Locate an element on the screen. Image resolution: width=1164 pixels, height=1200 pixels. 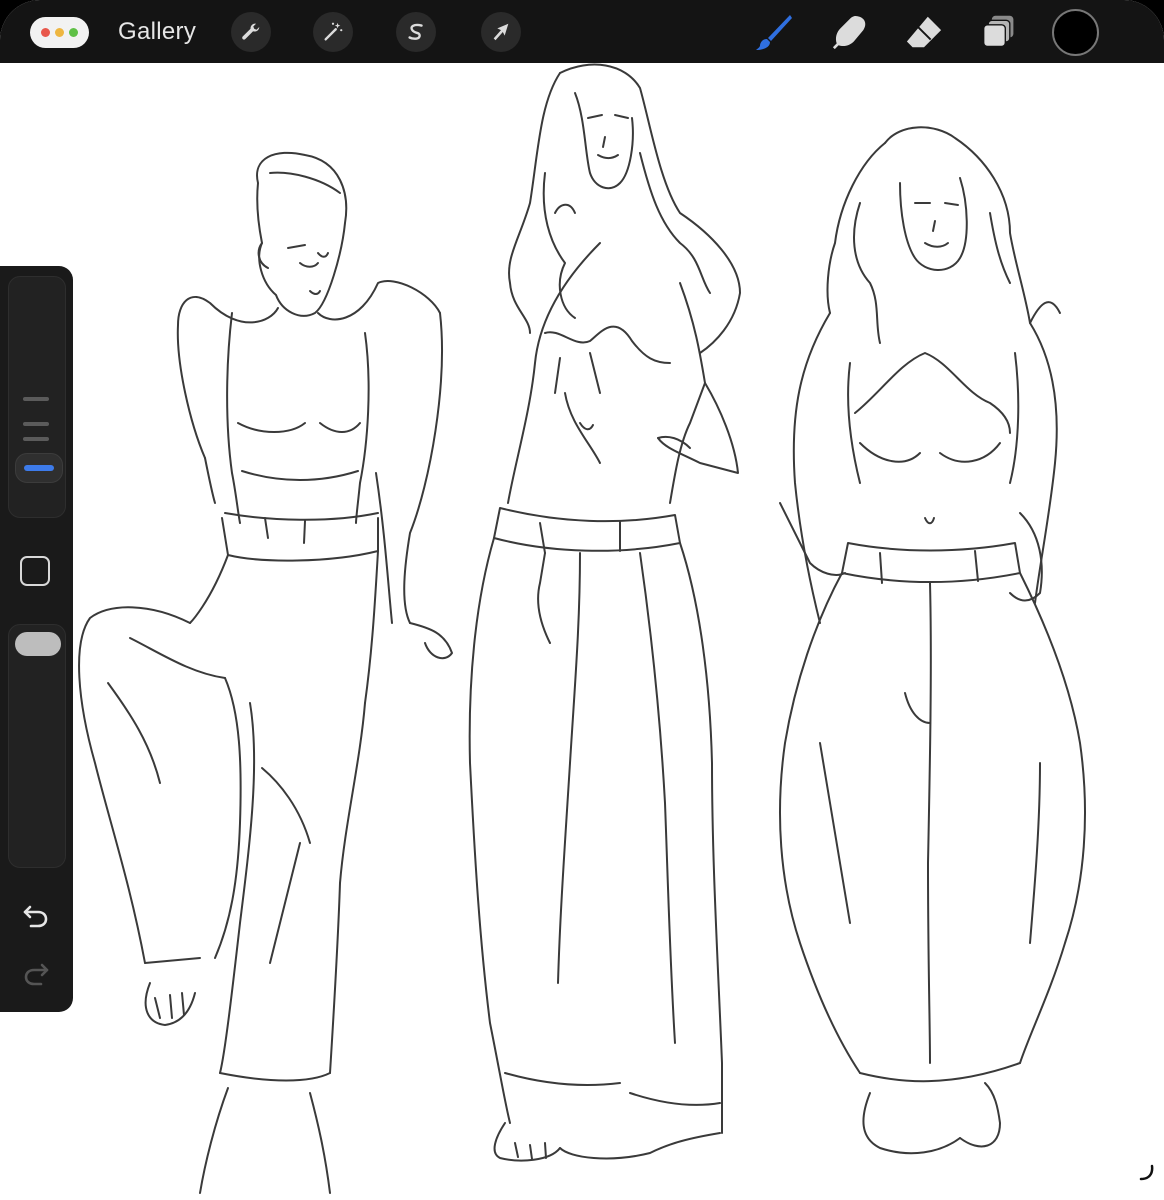
opacity-slider is located at coordinates (37, 746).